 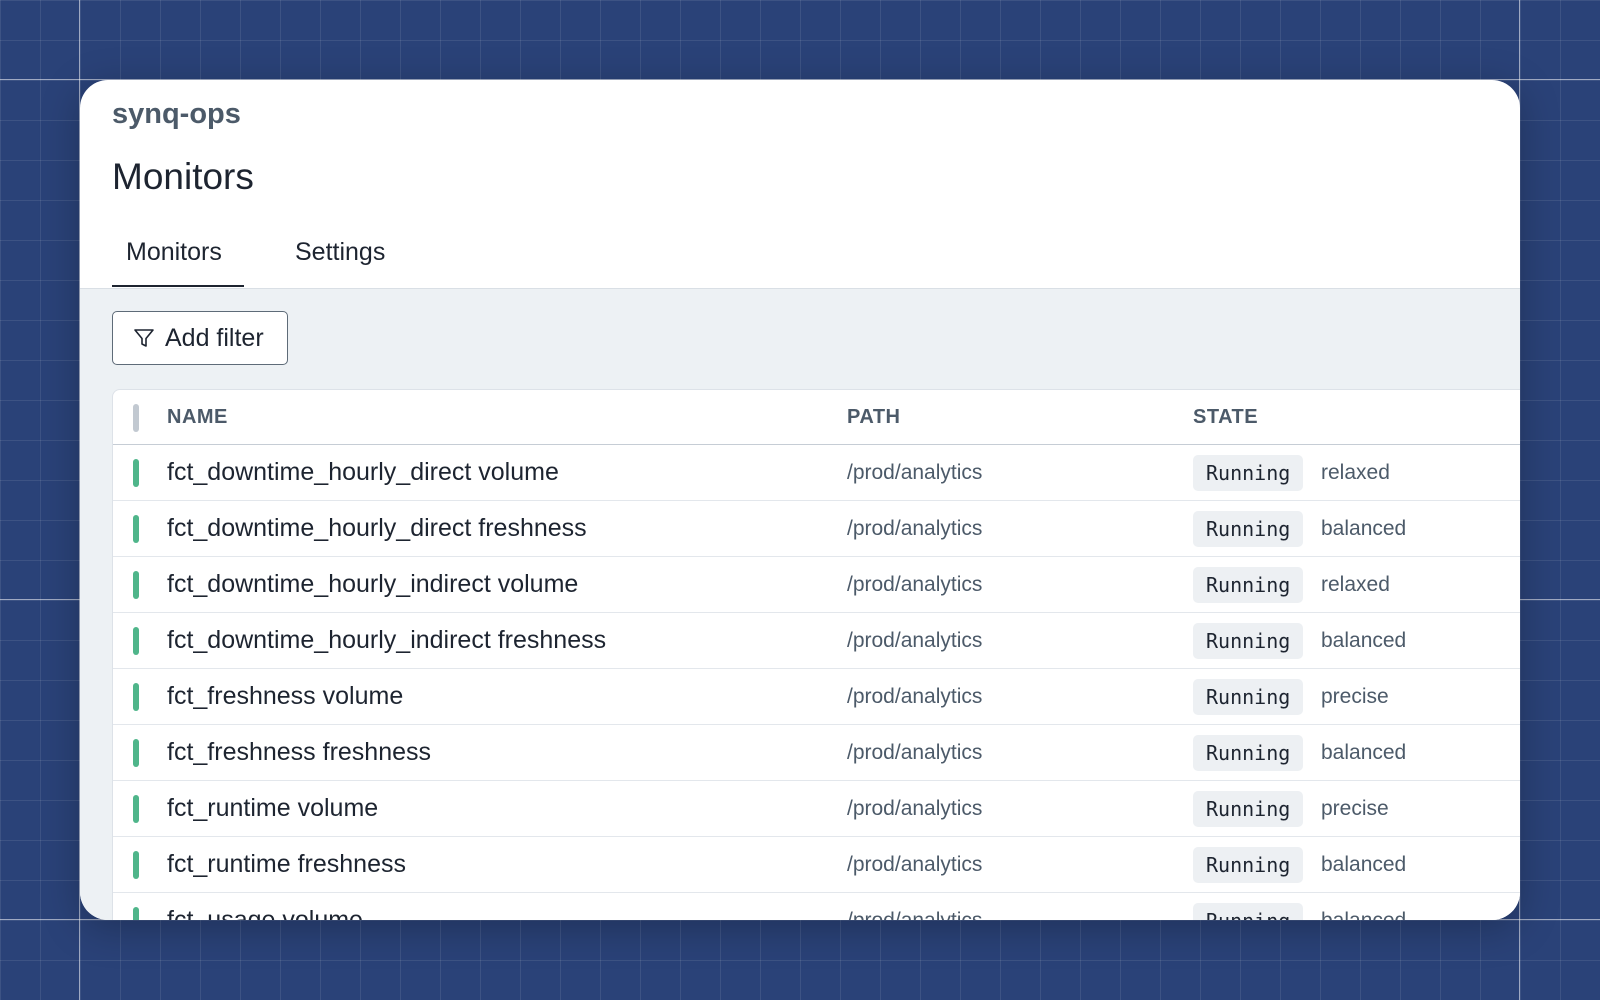 I want to click on add-filter-button: Add filter, so click(x=200, y=338).